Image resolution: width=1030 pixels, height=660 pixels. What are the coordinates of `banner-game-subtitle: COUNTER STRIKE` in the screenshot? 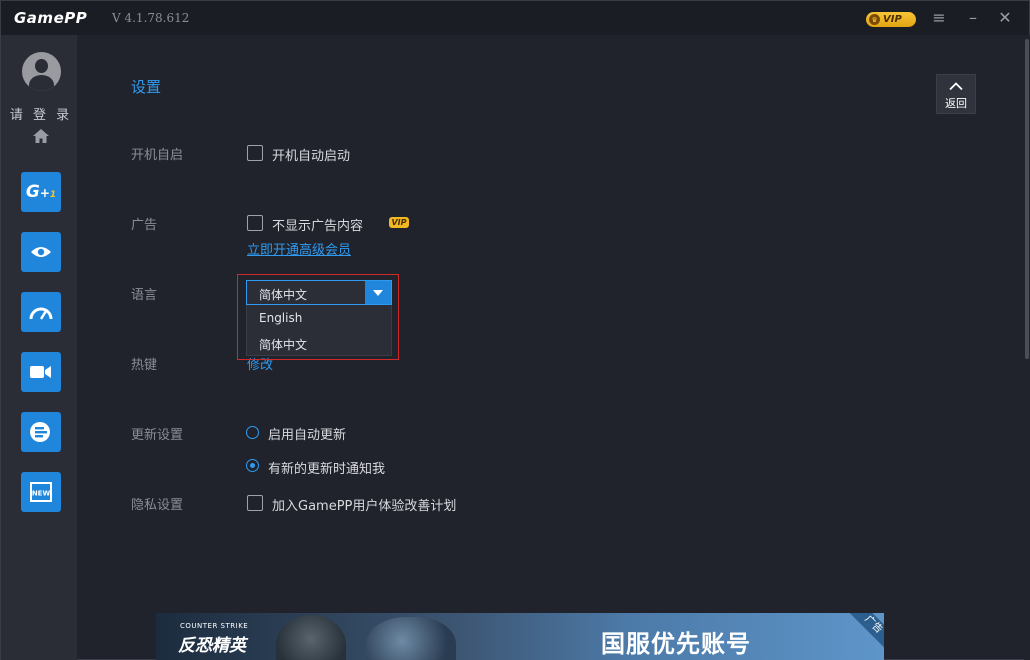 It's located at (214, 626).